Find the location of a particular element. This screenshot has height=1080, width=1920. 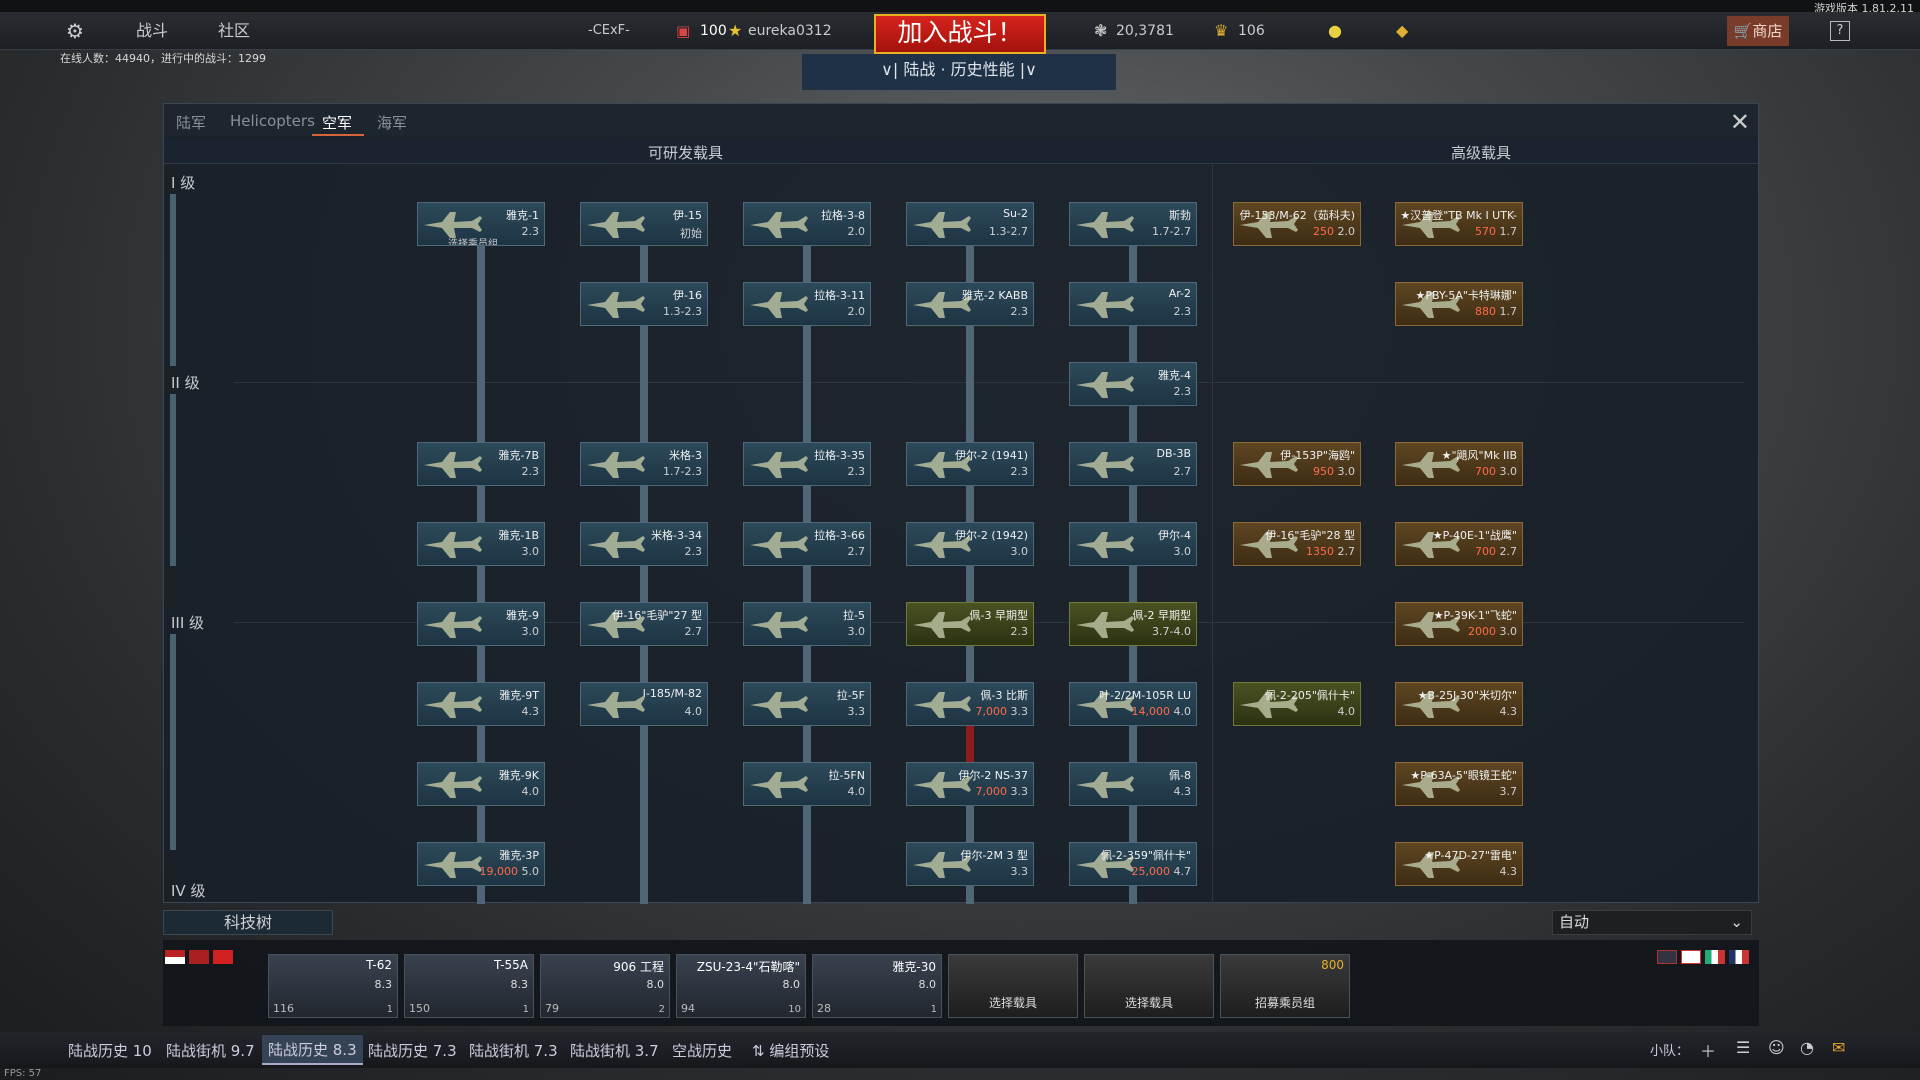

vehicle-card: 雅克-3P 19,000 5.0 is located at coordinates (481, 864).